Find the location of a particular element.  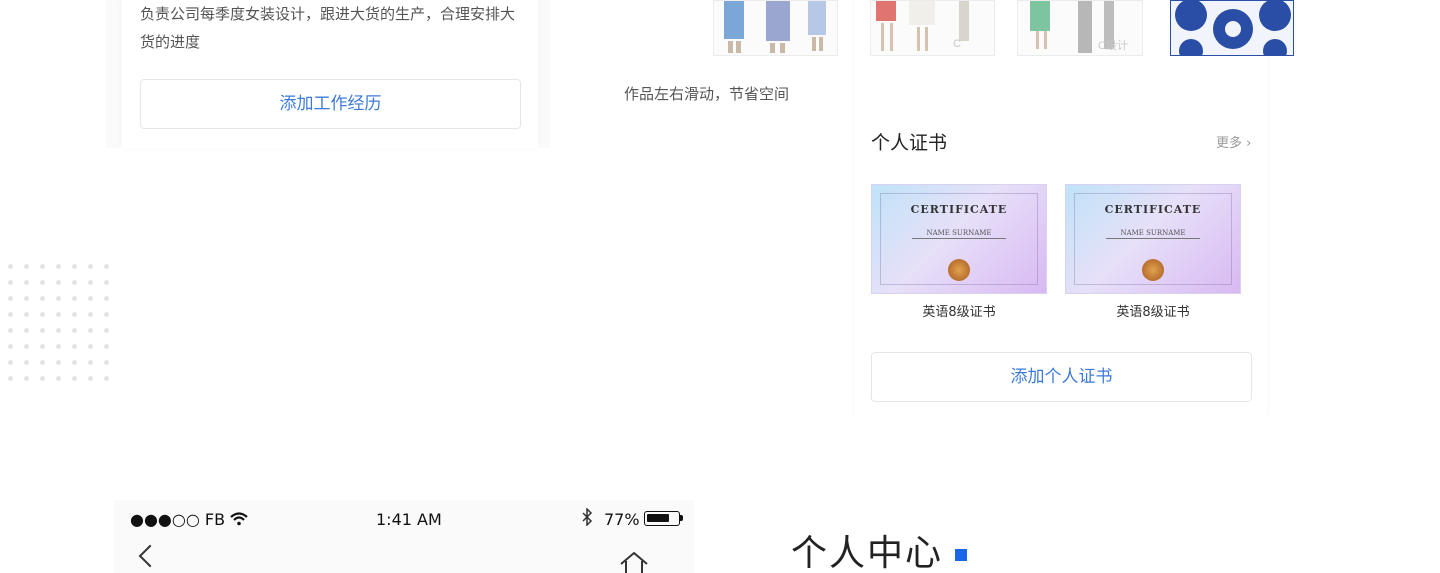

add-certificate-button: 添加个人证书 is located at coordinates (1061, 377).